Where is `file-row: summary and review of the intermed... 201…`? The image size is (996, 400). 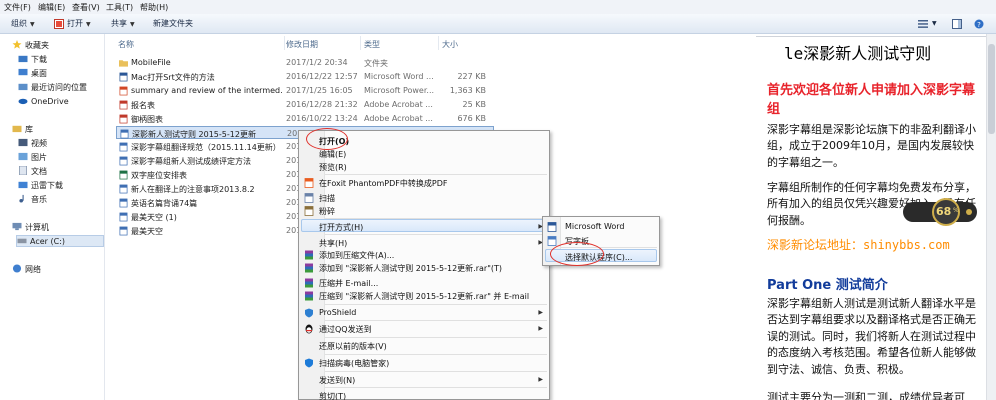 file-row: summary and review of the intermed... 201… is located at coordinates (305, 90).